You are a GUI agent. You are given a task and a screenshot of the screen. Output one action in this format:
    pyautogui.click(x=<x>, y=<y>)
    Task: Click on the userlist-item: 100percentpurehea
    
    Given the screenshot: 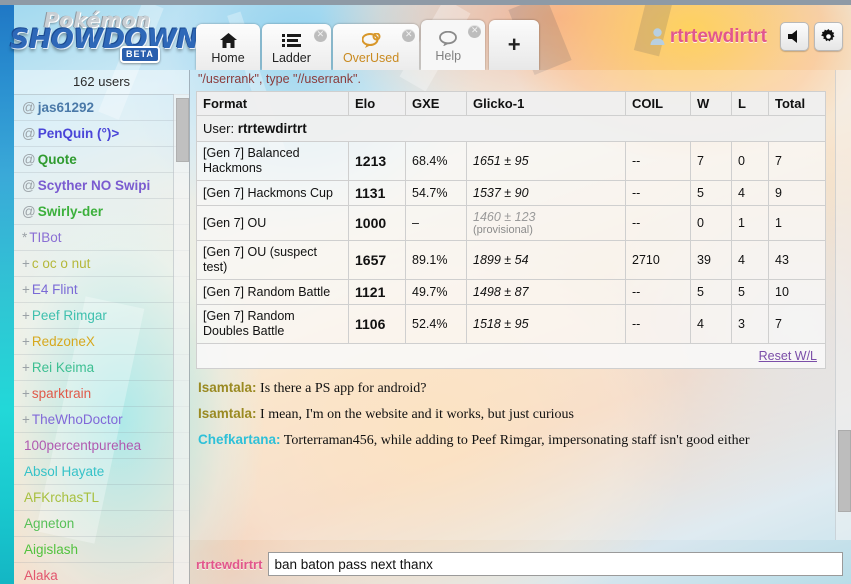 What is the action you would take?
    pyautogui.click(x=101, y=446)
    